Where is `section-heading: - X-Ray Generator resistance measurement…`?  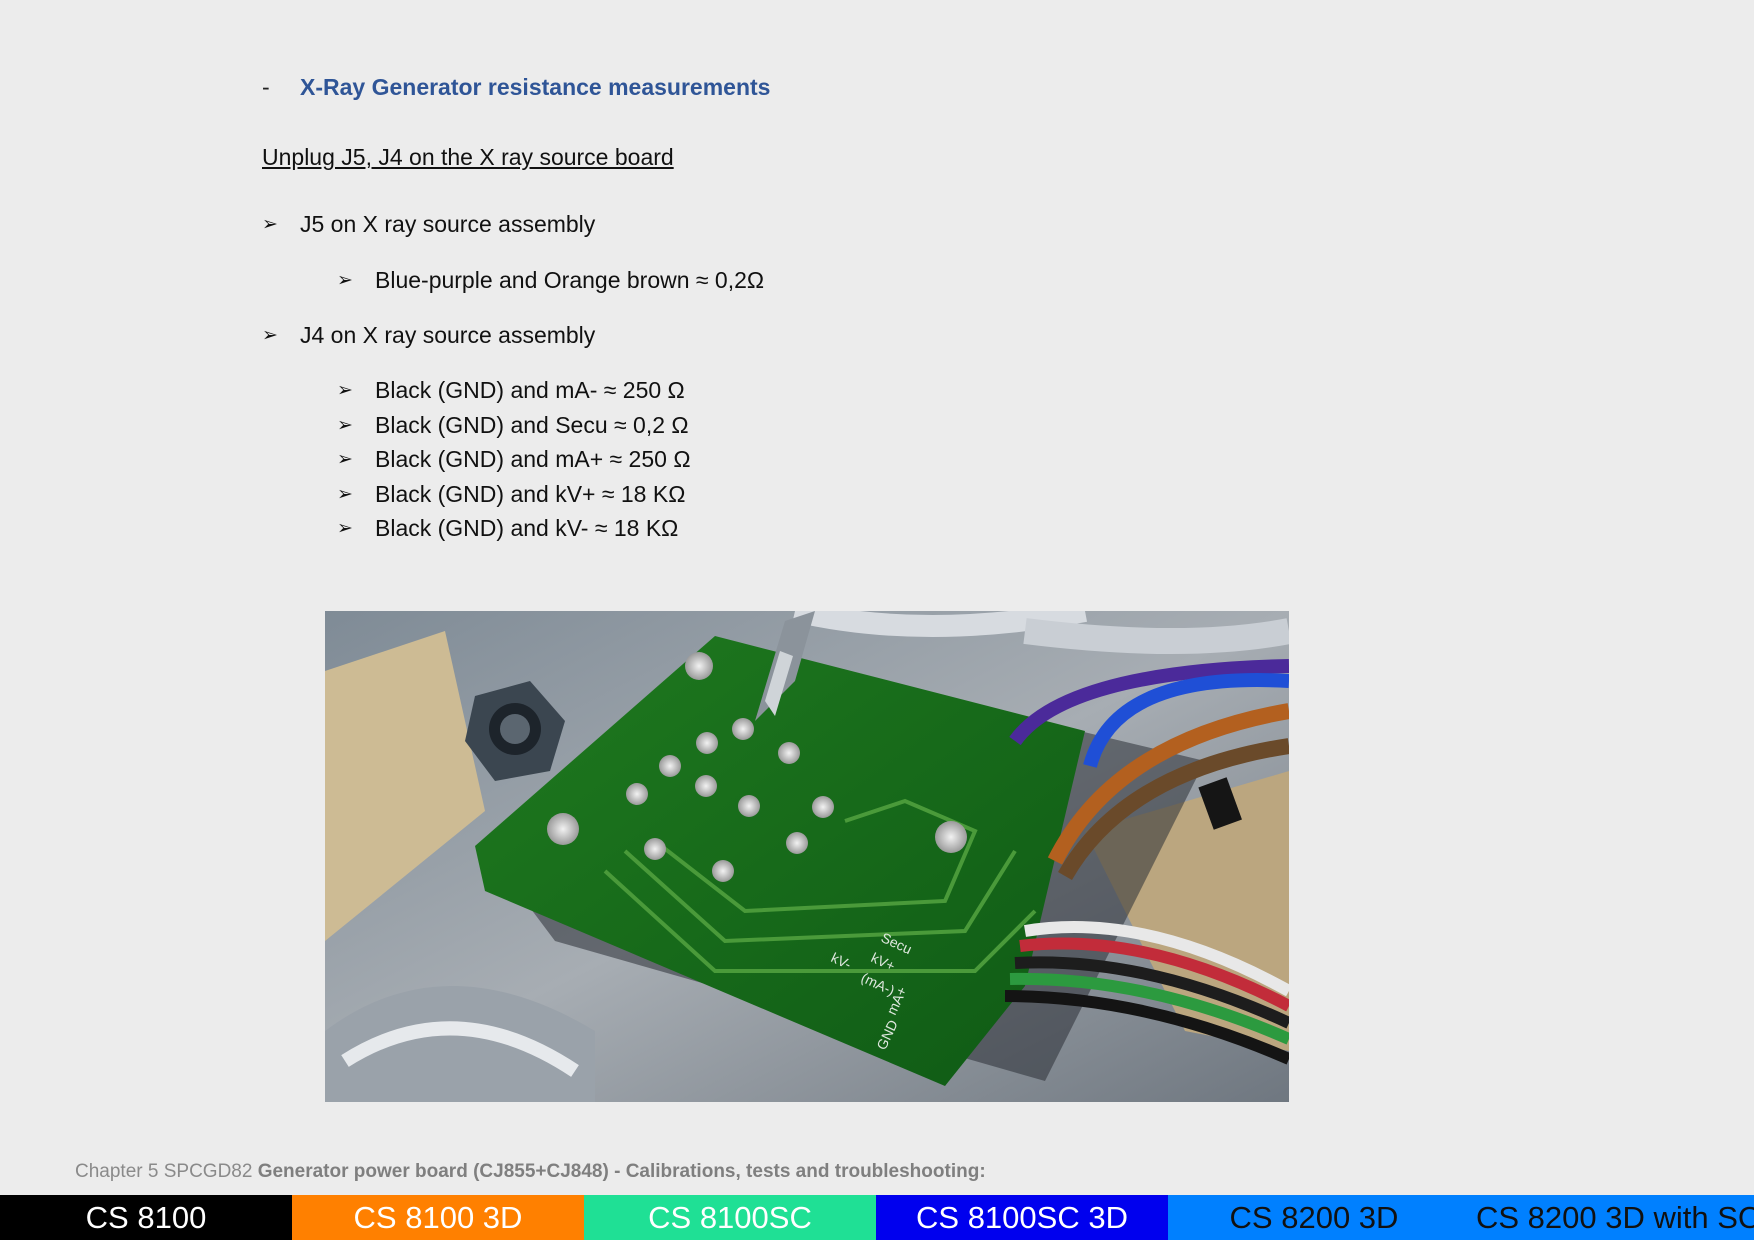 section-heading: - X-Ray Generator resistance measurement… is located at coordinates (516, 87).